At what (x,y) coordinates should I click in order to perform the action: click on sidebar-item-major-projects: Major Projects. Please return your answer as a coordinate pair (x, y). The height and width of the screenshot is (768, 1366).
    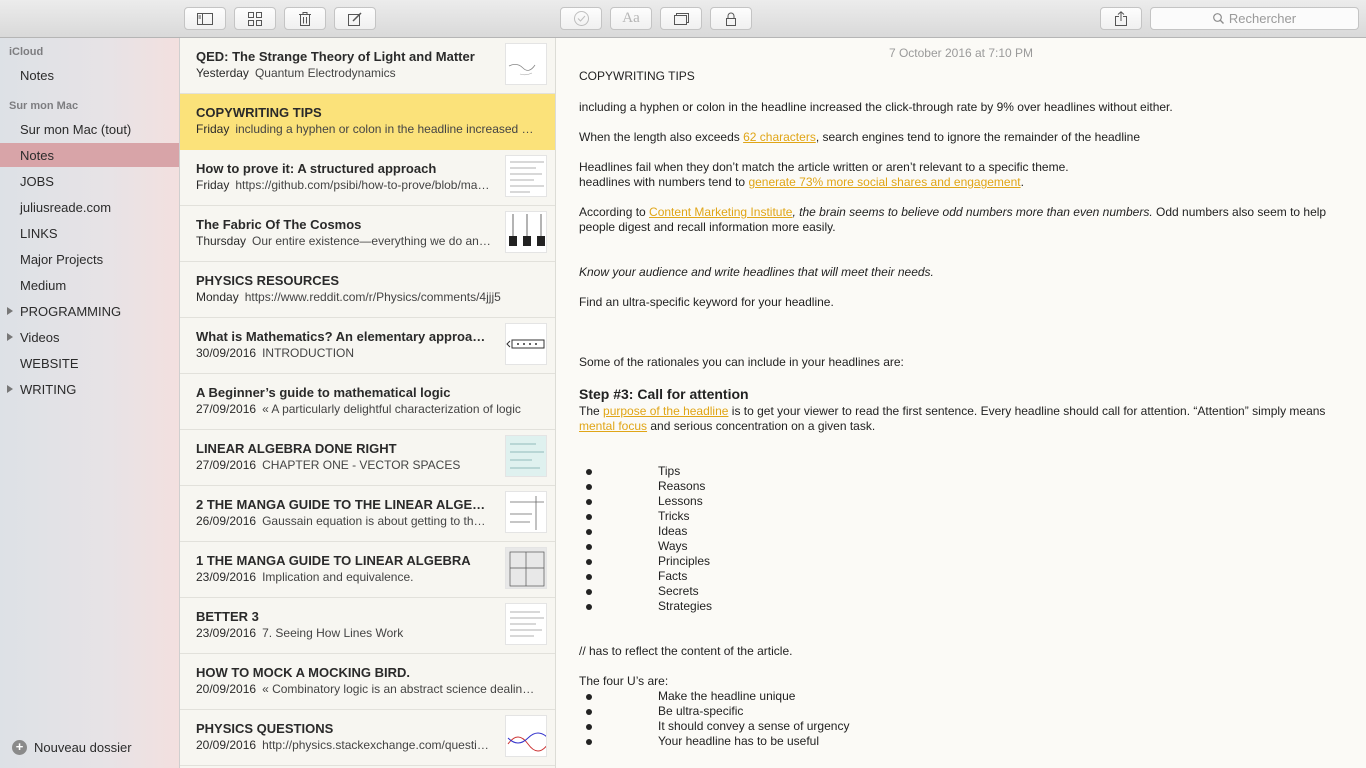
    Looking at the image, I should click on (89, 259).